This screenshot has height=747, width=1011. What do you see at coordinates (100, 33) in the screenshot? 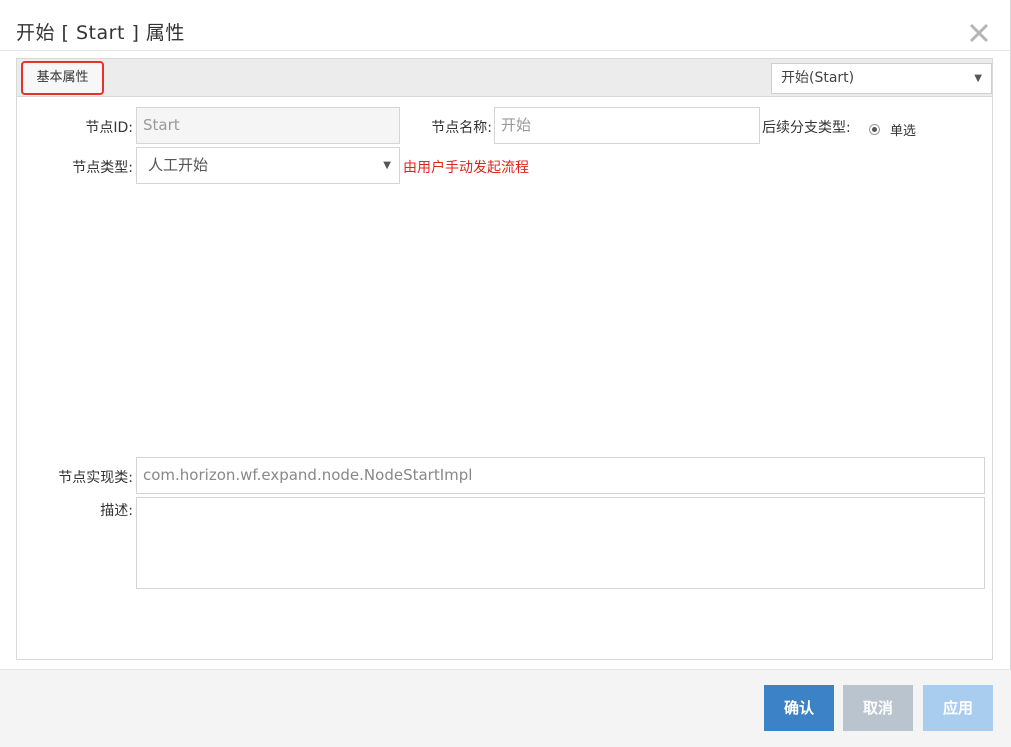
I see `dialog-title: 开始 [ Start ] 属性` at bounding box center [100, 33].